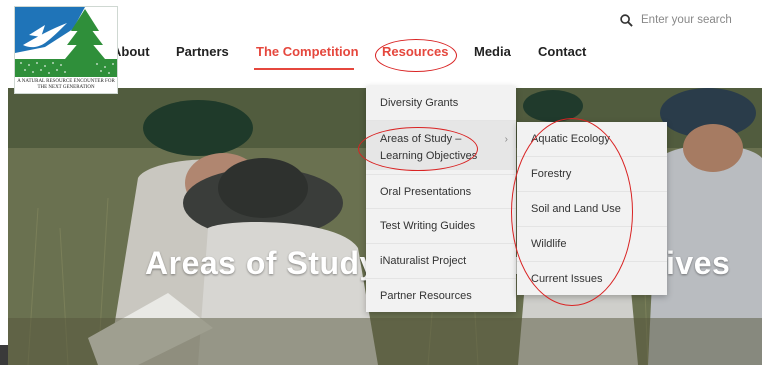  Describe the element at coordinates (576, 209) in the screenshot. I see `submenu-item-label: Soil and Land Use` at that location.